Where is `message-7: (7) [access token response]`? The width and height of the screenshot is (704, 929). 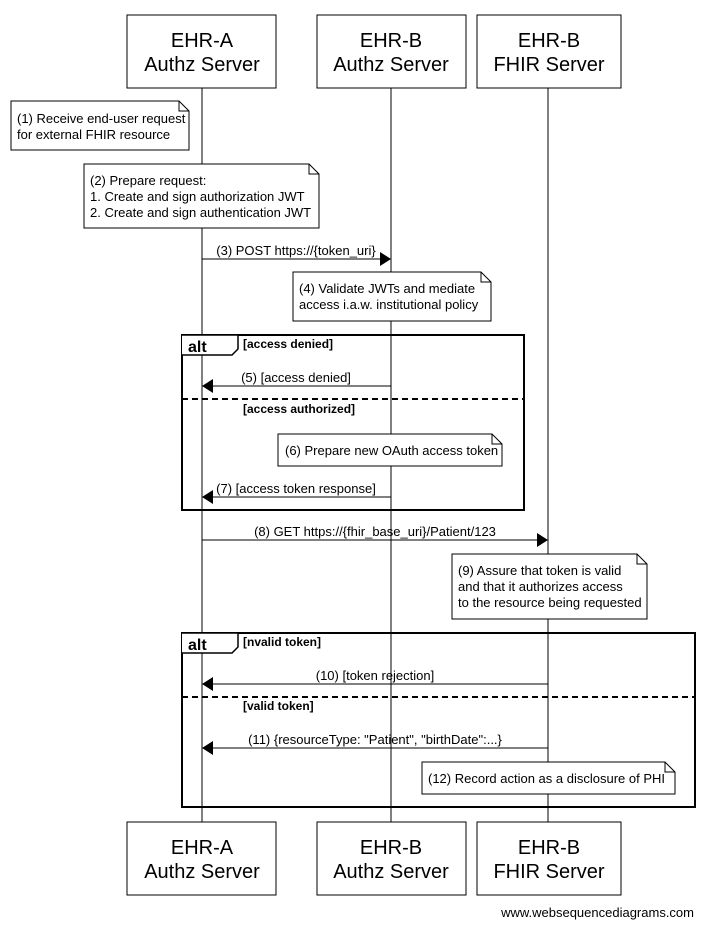 message-7: (7) [access token response] is located at coordinates (296, 492).